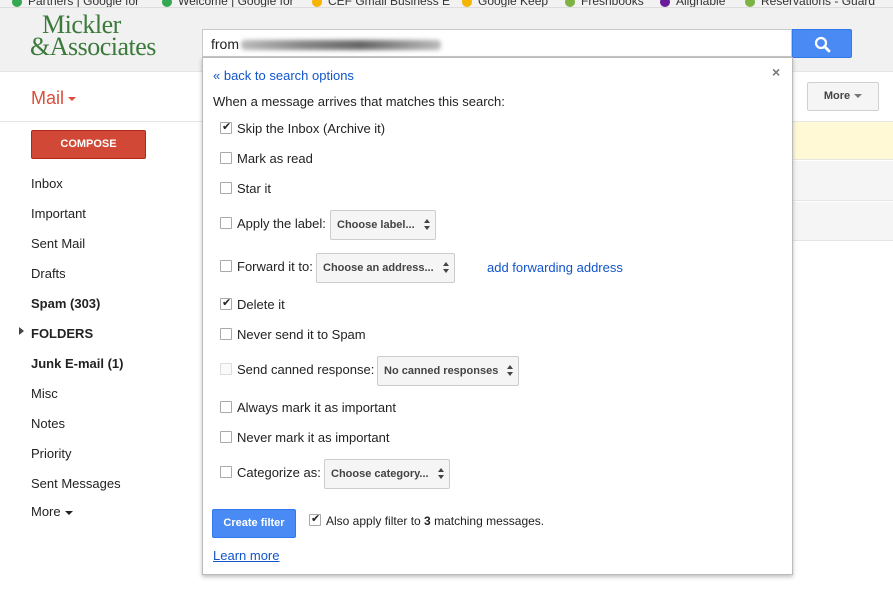 The image size is (893, 602). What do you see at coordinates (842, 141) in the screenshot?
I see `message-row-highlight` at bounding box center [842, 141].